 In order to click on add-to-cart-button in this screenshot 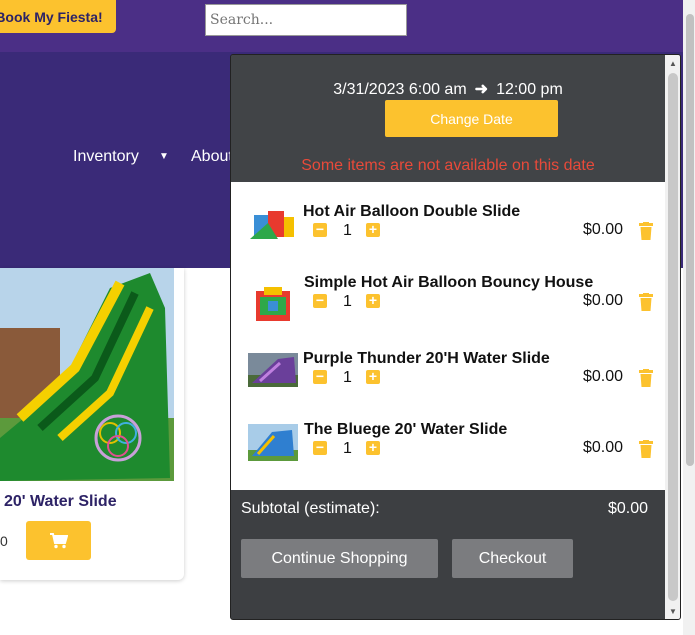, I will do `click(58, 540)`.